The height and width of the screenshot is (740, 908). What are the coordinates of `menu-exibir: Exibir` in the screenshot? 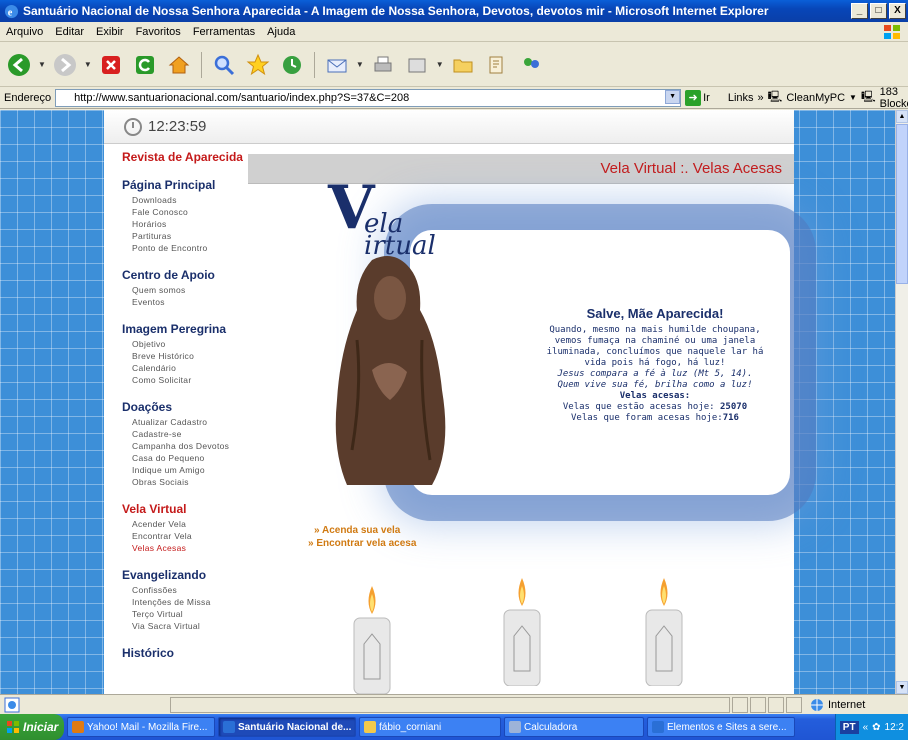 It's located at (110, 32).